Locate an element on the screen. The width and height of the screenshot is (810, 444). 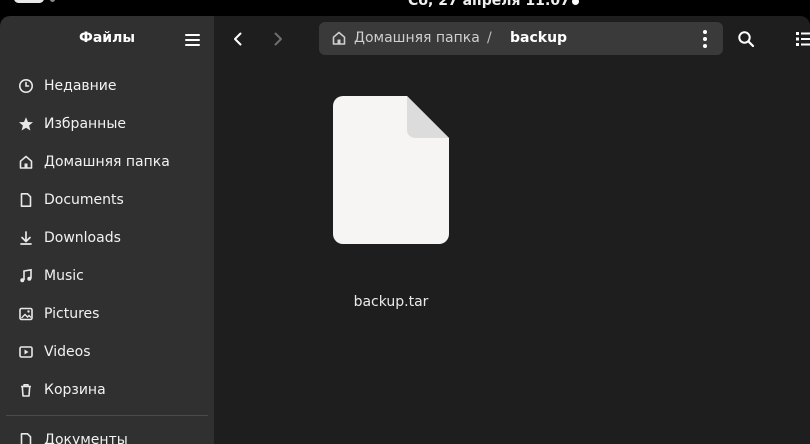
sidebar-item-downloads: Downloads is located at coordinates (107, 238).